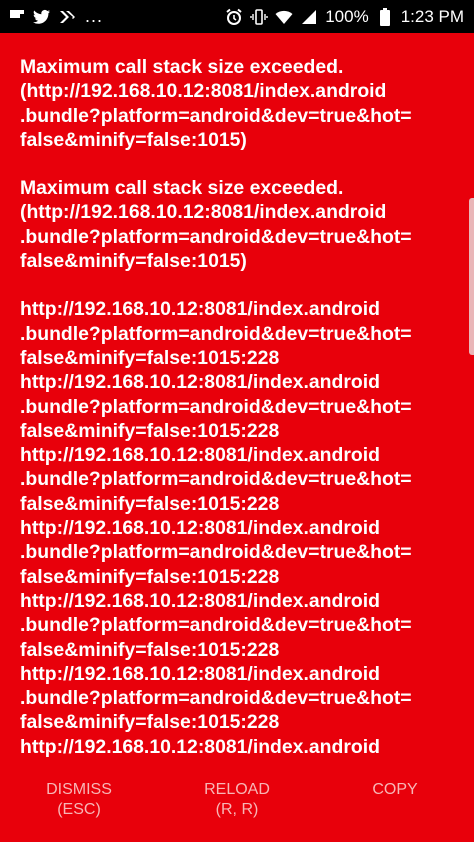 The image size is (474, 842). I want to click on vibrate-icon, so click(259, 17).